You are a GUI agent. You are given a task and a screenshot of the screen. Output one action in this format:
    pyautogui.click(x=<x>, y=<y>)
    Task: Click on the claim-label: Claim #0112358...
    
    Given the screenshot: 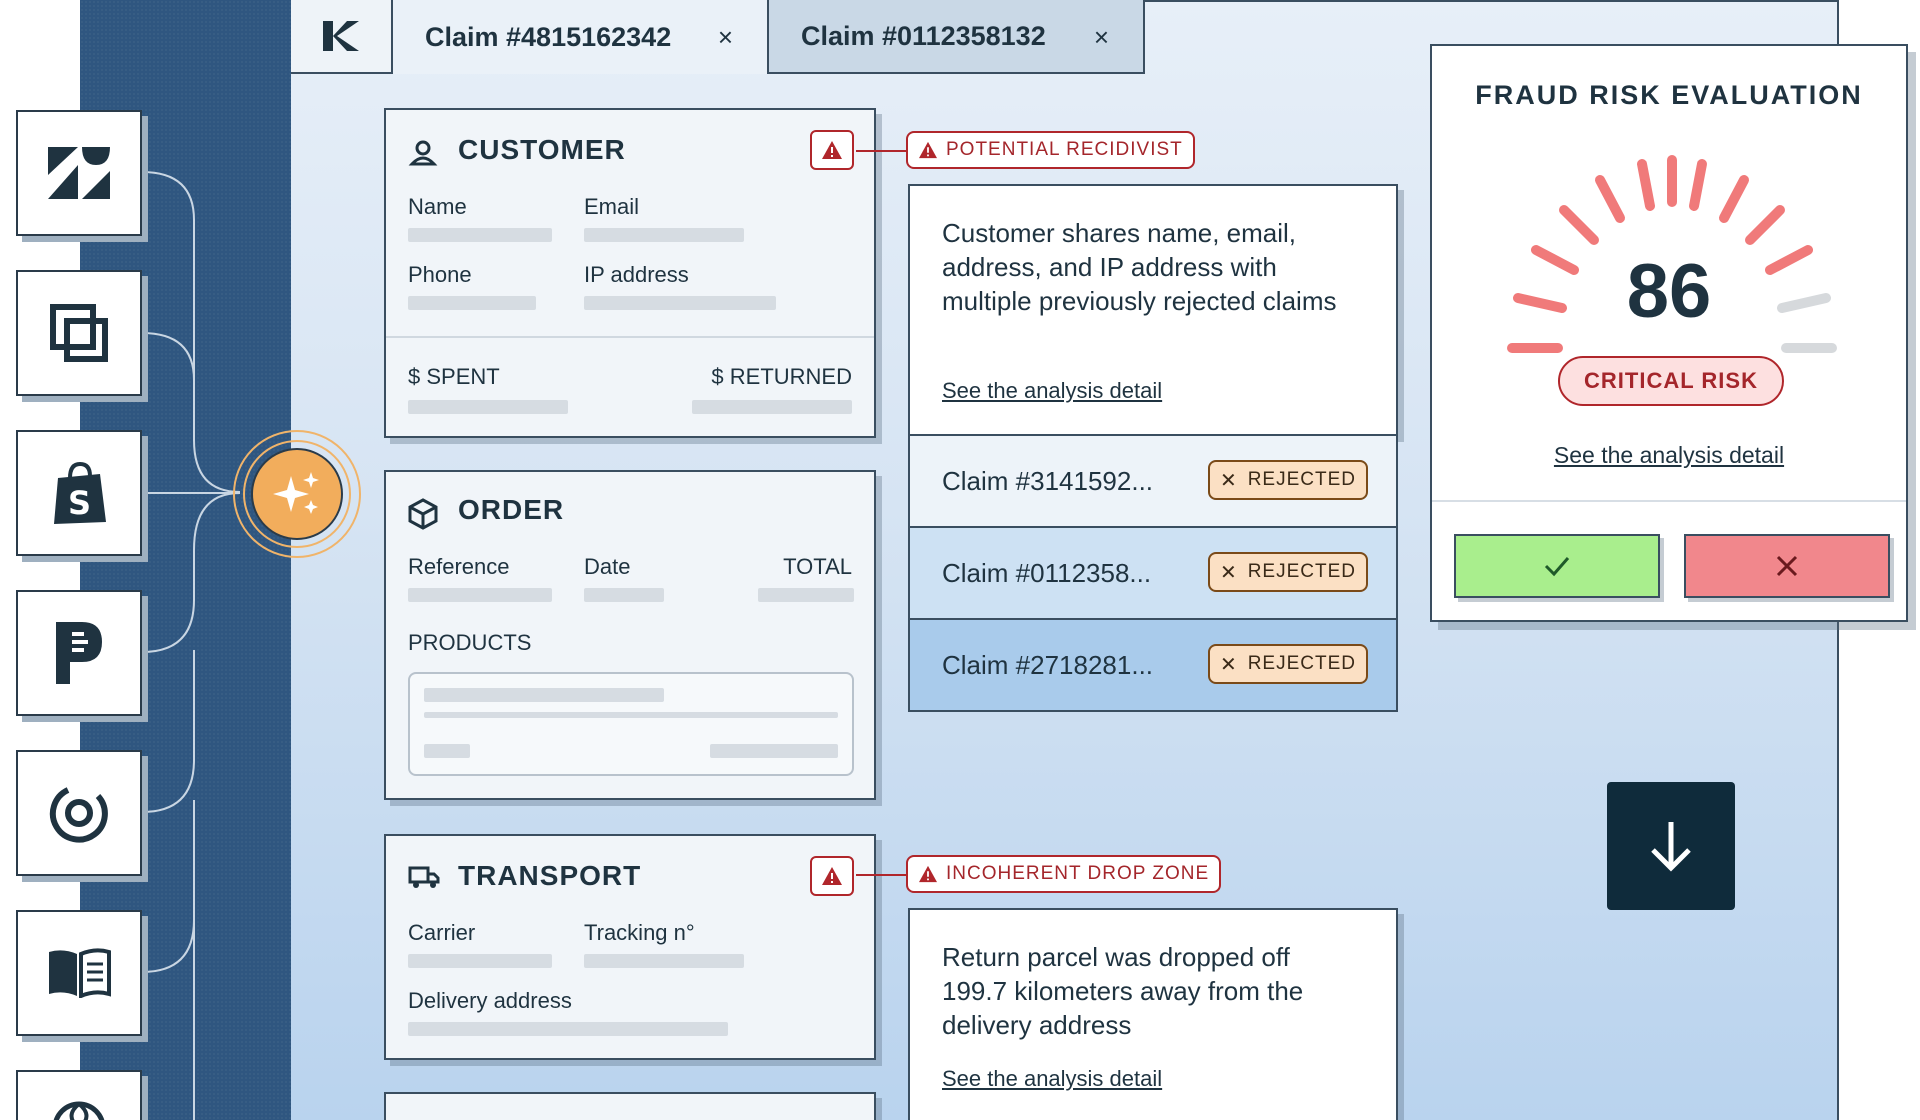 What is the action you would take?
    pyautogui.click(x=1047, y=572)
    